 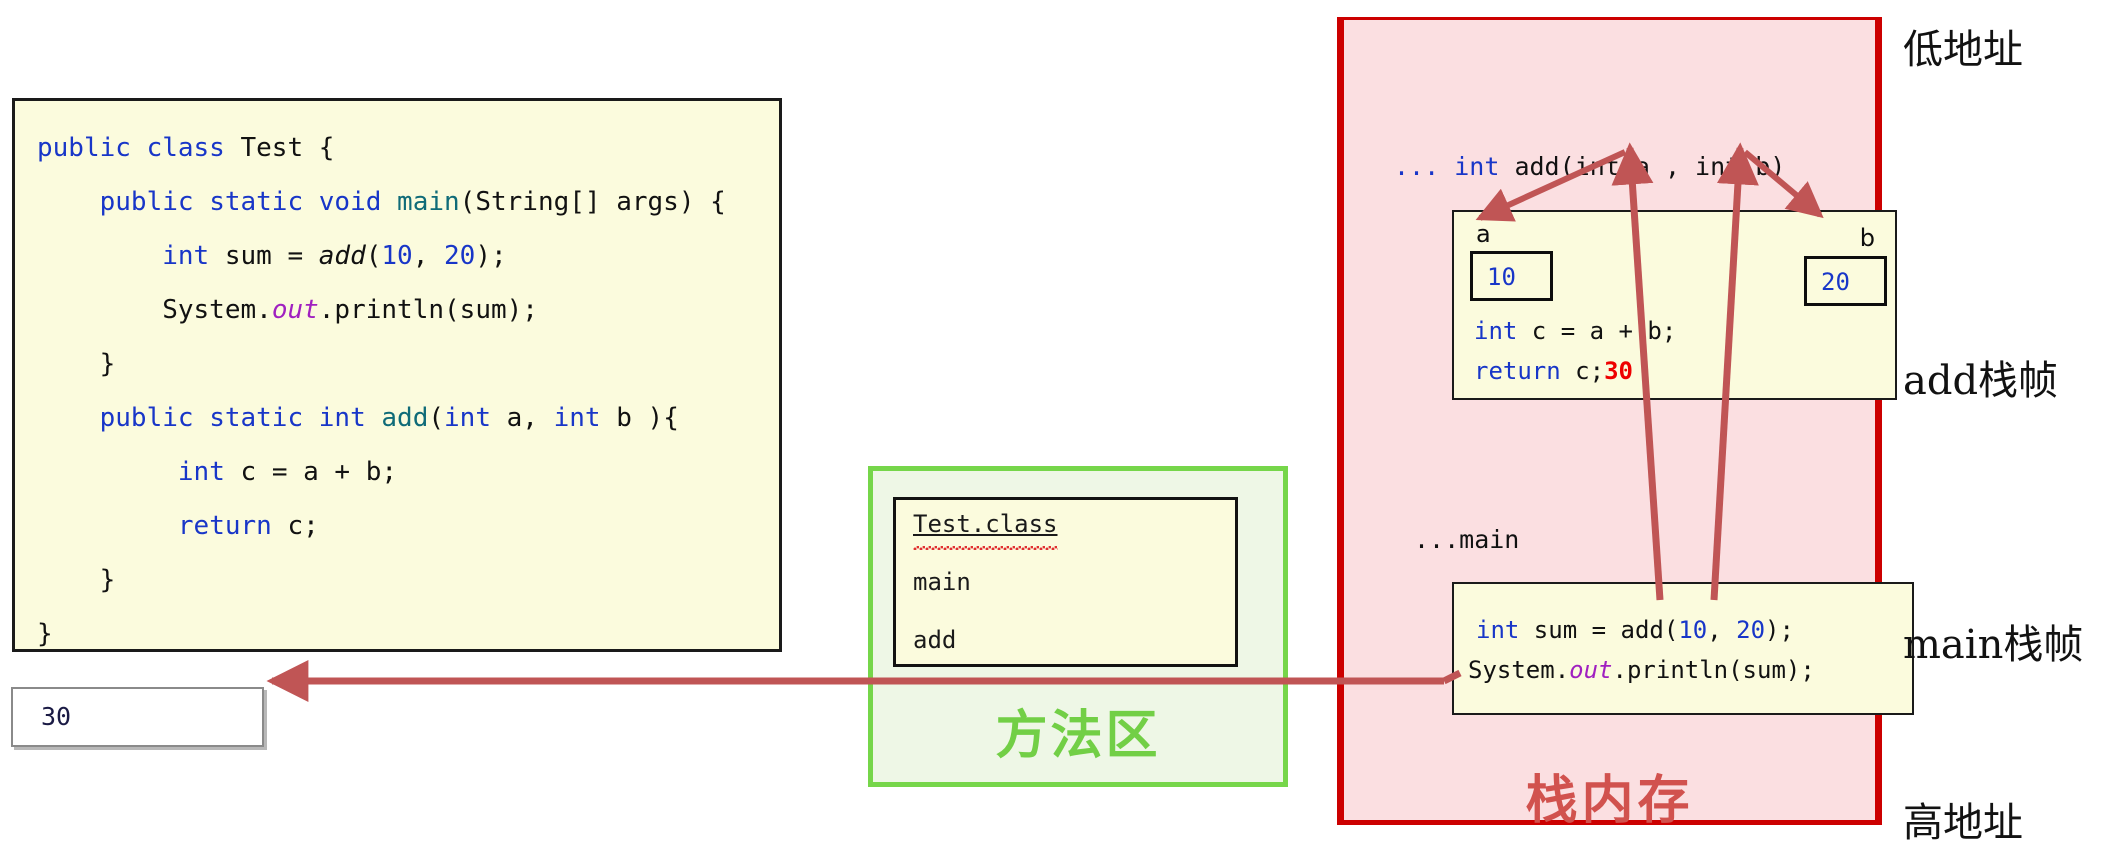 I want to click on console-output-value: 30, so click(x=56, y=716).